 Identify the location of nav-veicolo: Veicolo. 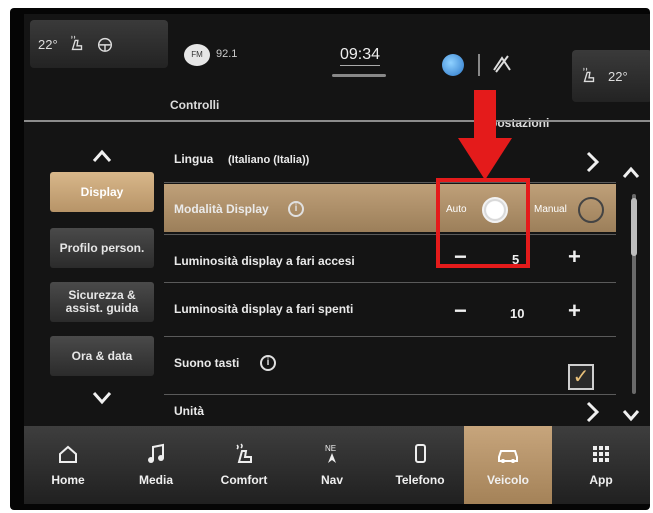
(508, 465).